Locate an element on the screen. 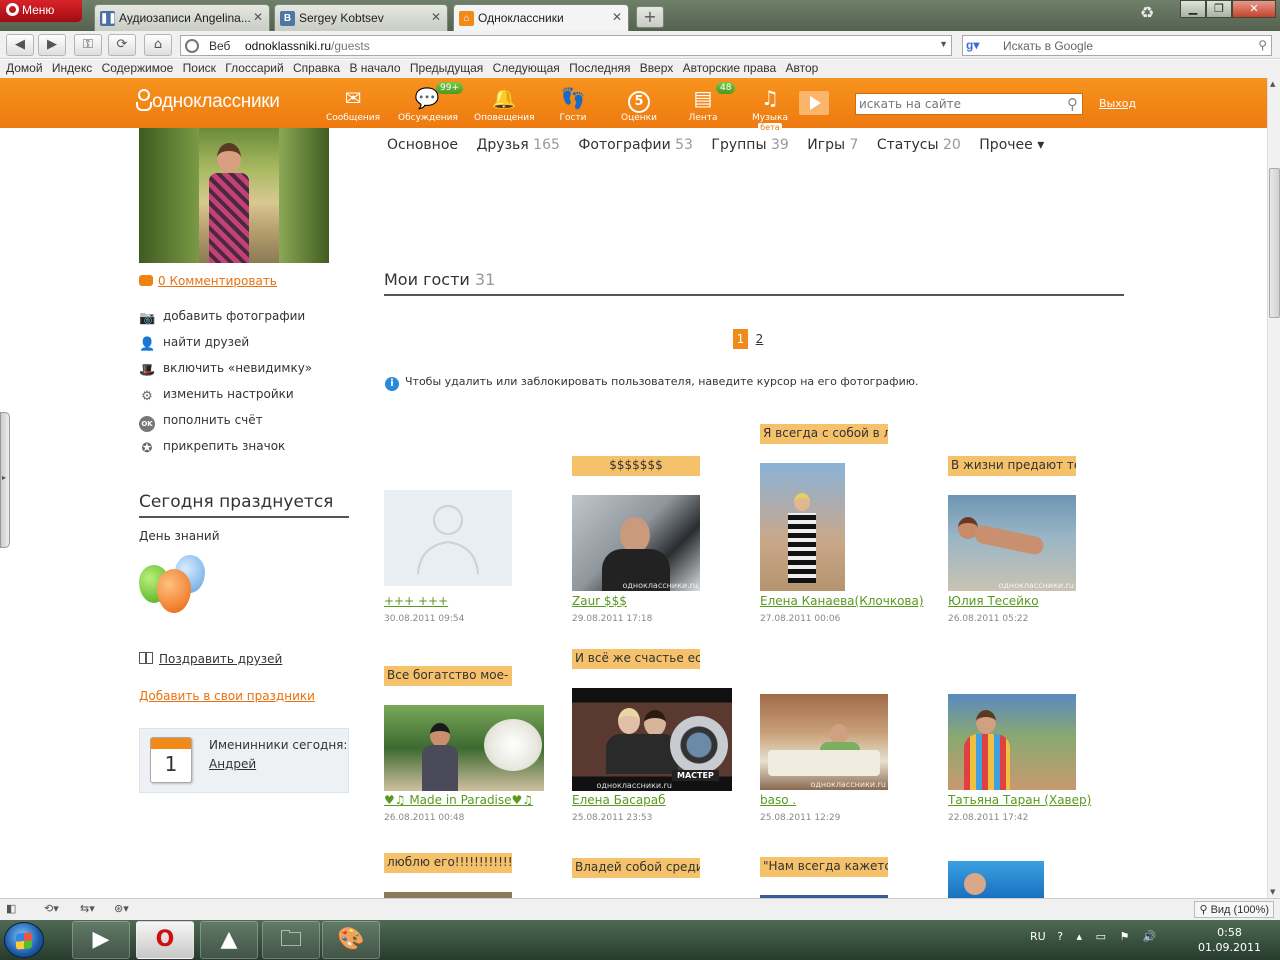 Image resolution: width=1280 pixels, height=960 pixels. reload-button: ⟳ is located at coordinates (122, 45).